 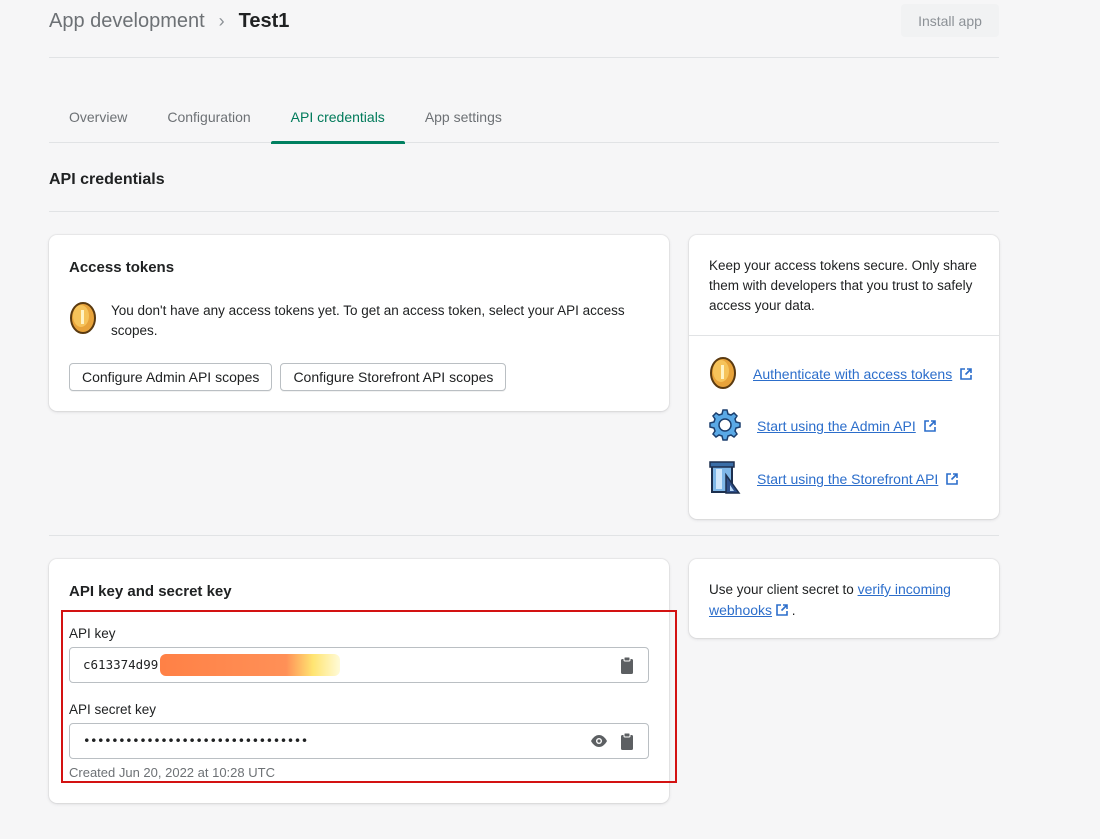 What do you see at coordinates (463, 117) in the screenshot?
I see `tab-label: App settings` at bounding box center [463, 117].